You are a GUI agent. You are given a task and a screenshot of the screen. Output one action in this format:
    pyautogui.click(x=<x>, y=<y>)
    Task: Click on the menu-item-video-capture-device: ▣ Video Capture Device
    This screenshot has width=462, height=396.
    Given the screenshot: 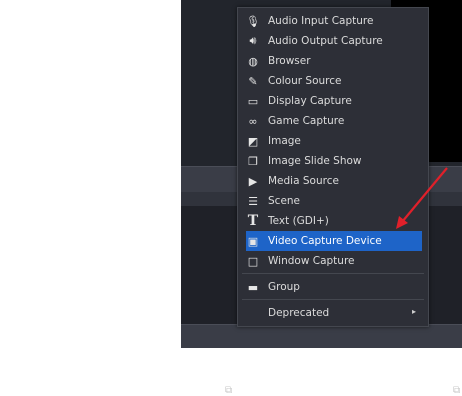 What is the action you would take?
    pyautogui.click(x=334, y=241)
    